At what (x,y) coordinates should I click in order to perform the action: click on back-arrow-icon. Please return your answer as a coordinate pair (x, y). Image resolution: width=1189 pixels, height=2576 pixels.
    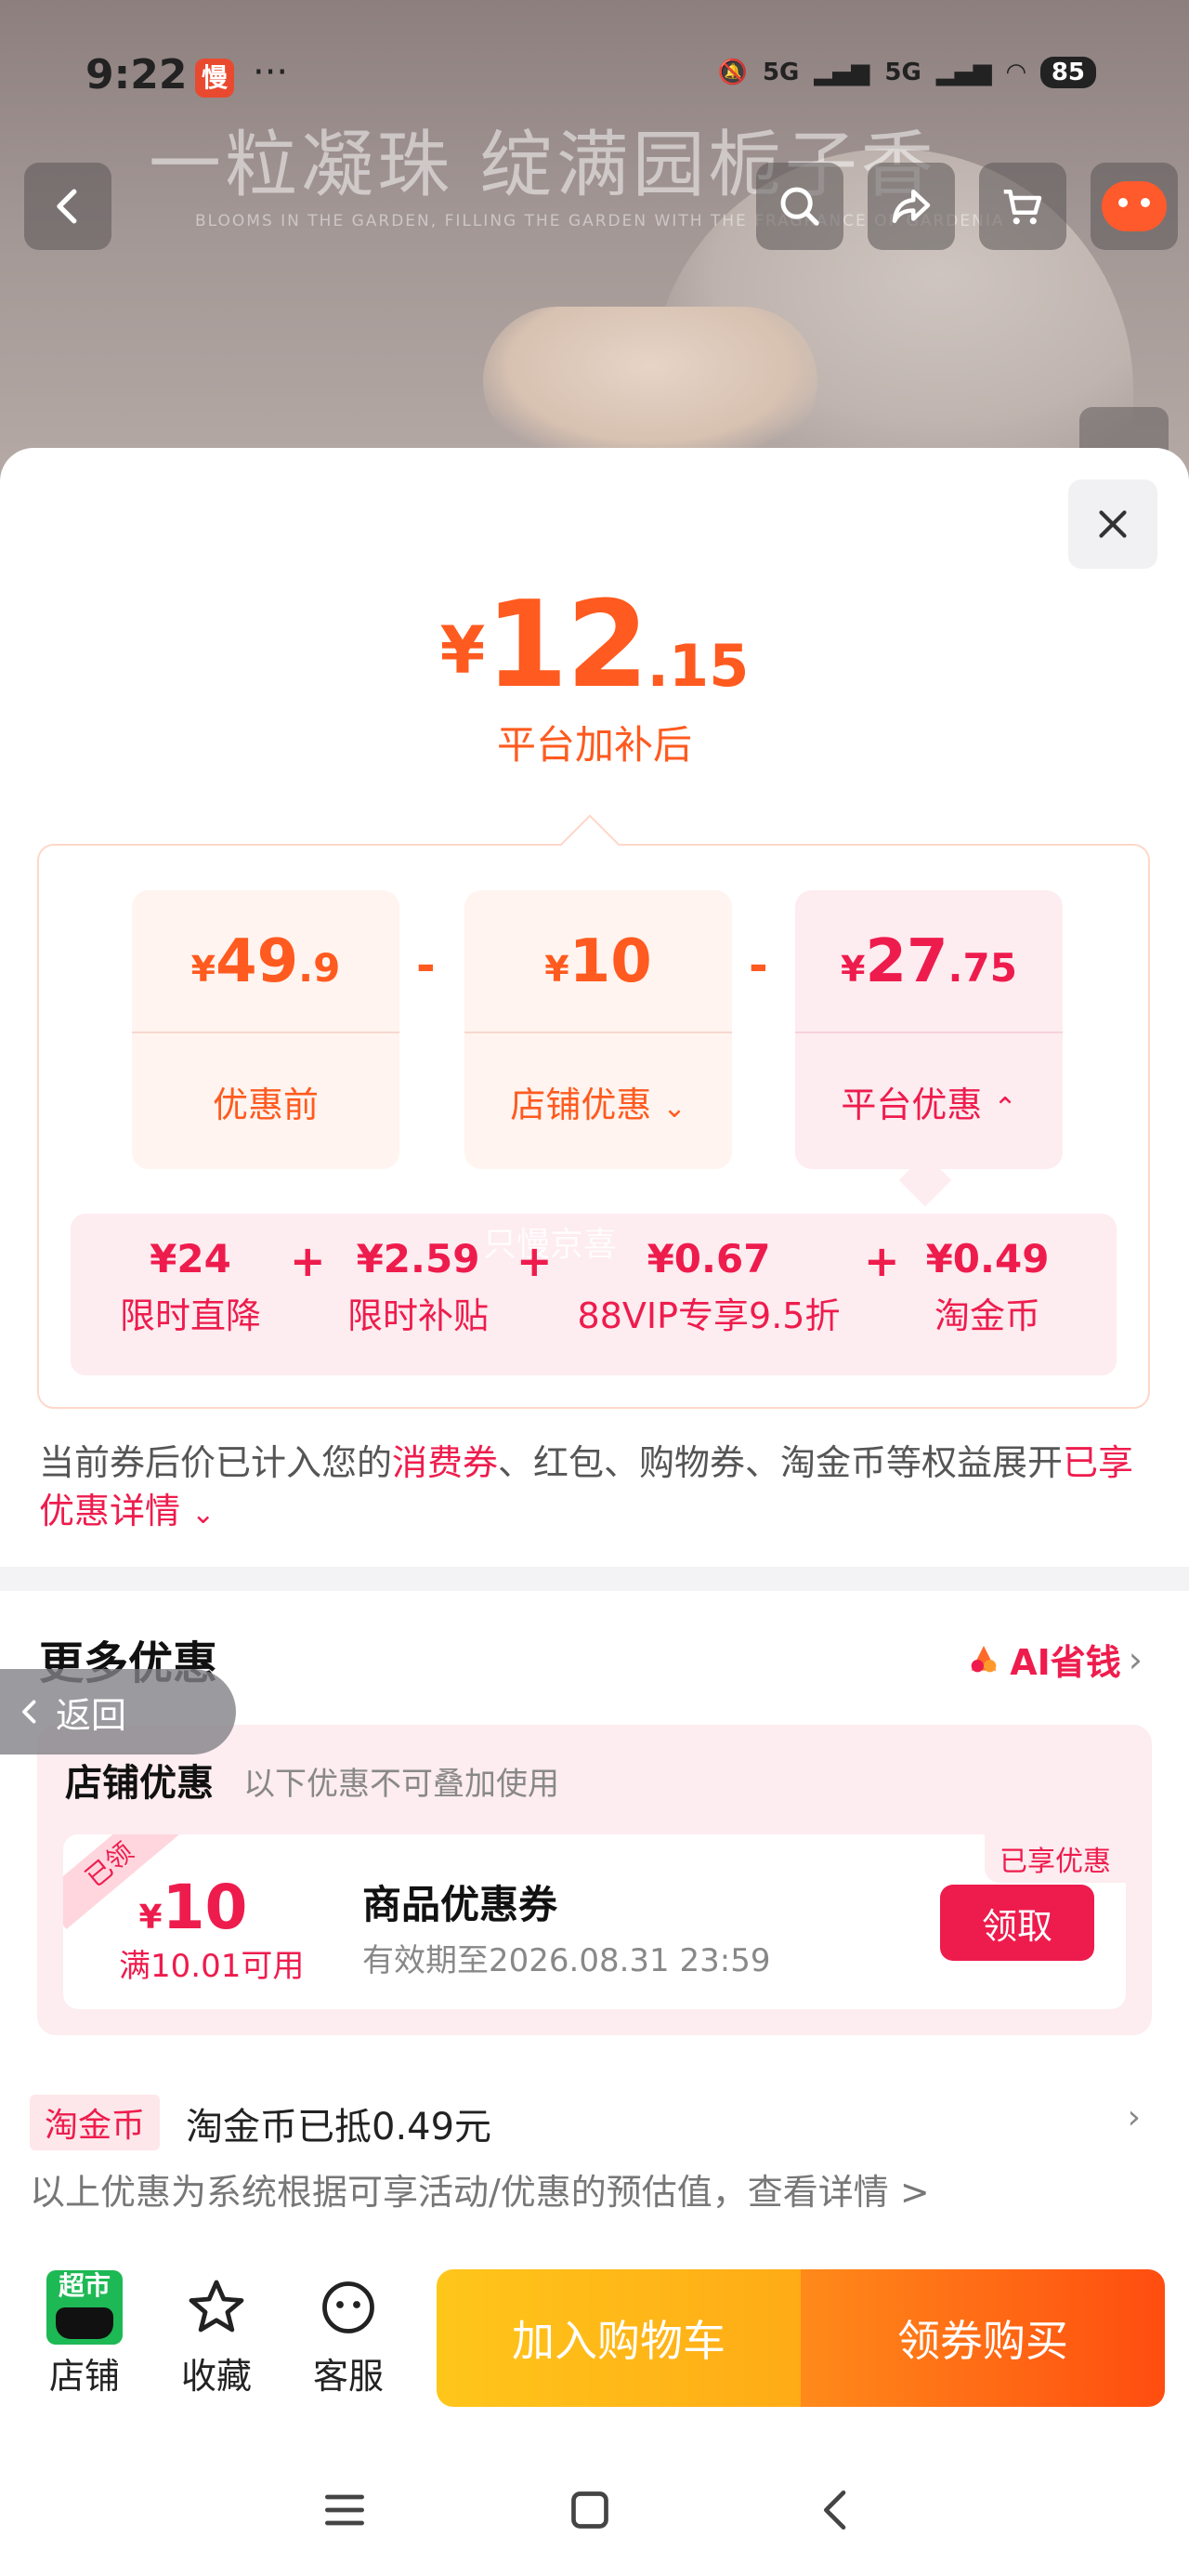
    Looking at the image, I should click on (835, 2510).